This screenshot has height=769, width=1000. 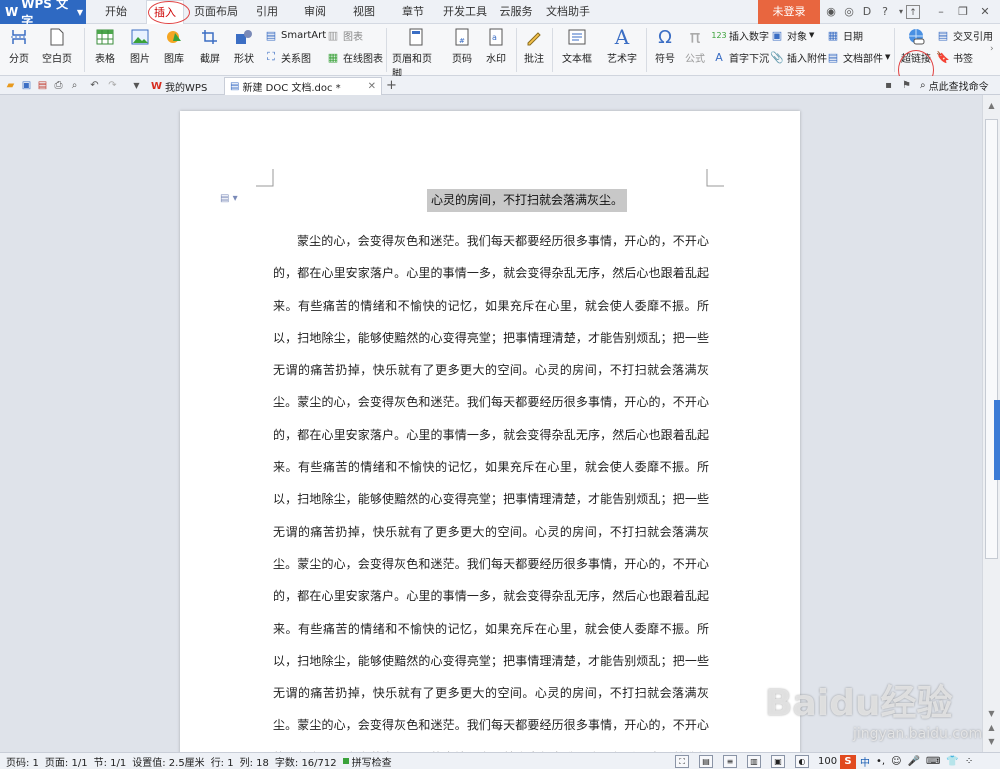 I want to click on screenshot-button: 截屏, so click(x=210, y=44).